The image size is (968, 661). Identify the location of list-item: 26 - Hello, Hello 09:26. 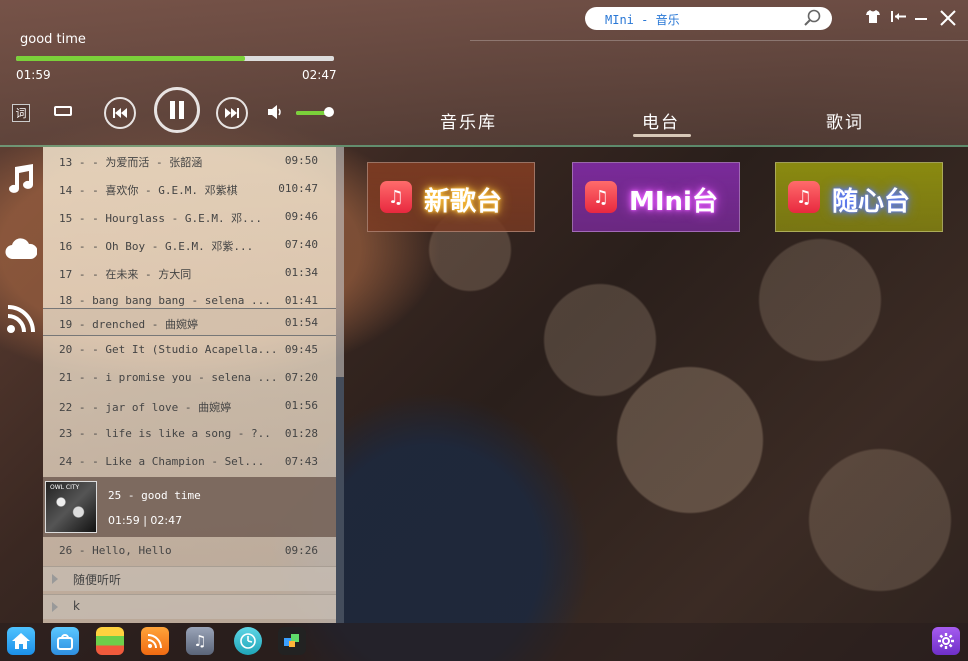
(189, 551).